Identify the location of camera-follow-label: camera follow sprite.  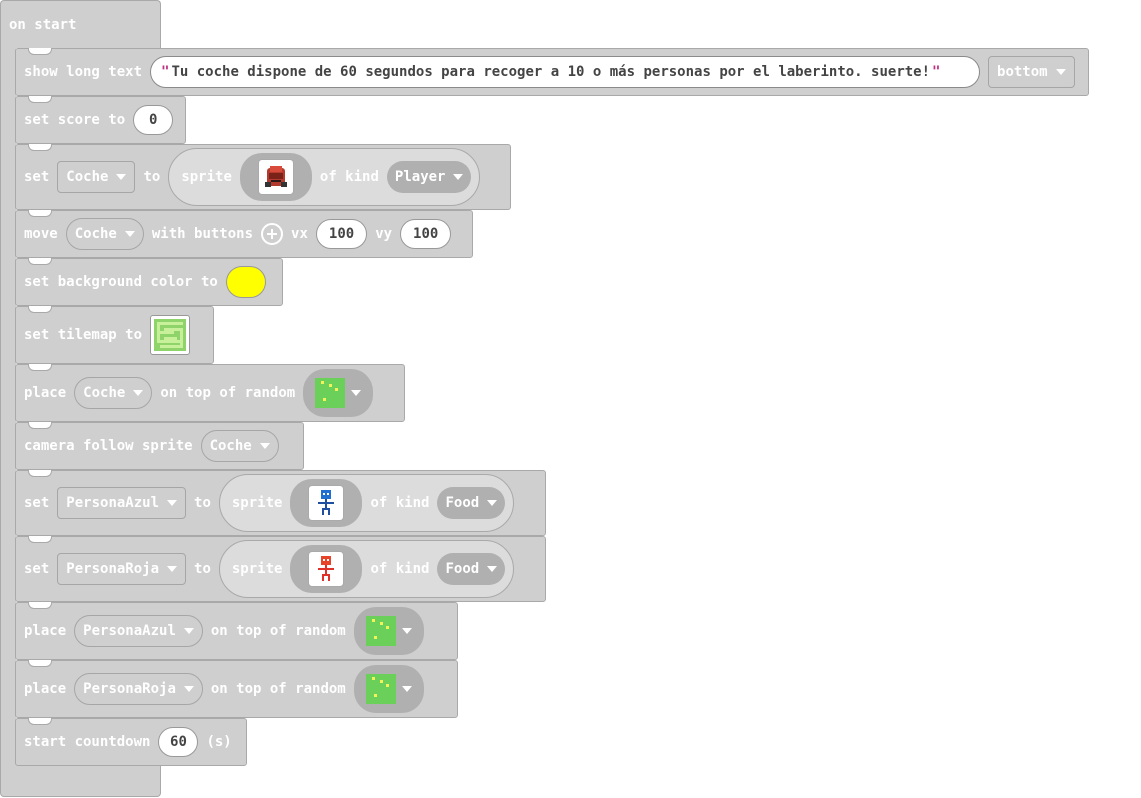
(108, 446).